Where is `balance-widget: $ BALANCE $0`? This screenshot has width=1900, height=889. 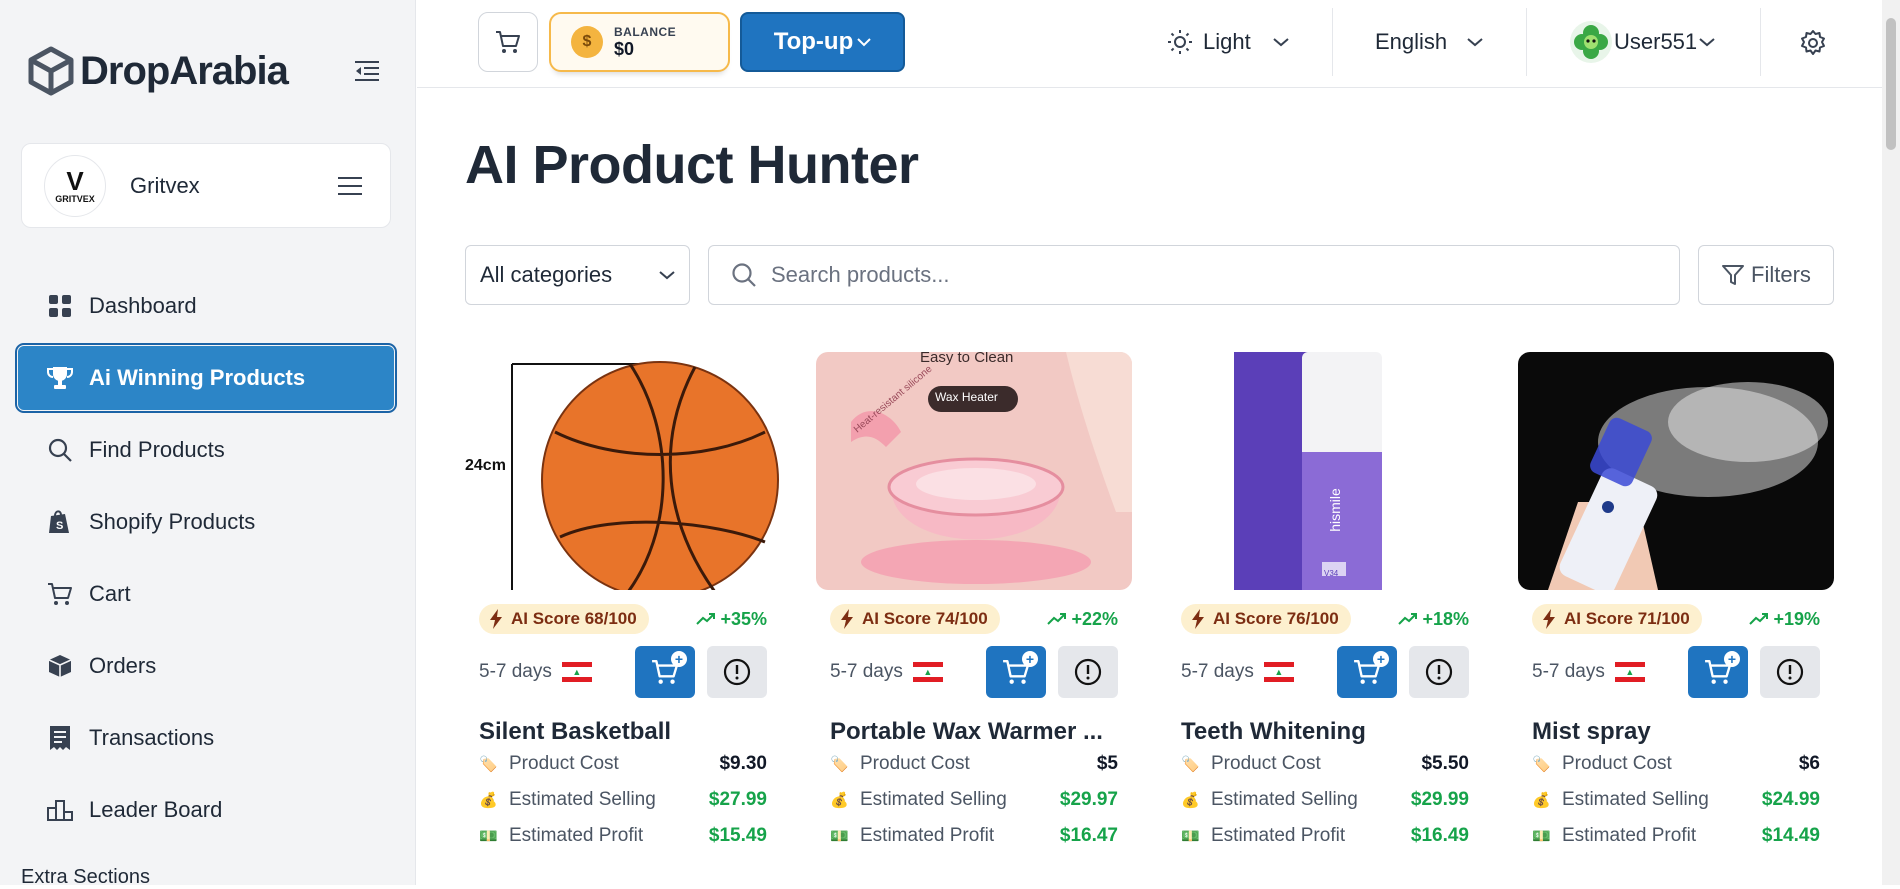
balance-widget: $ BALANCE $0 is located at coordinates (639, 42).